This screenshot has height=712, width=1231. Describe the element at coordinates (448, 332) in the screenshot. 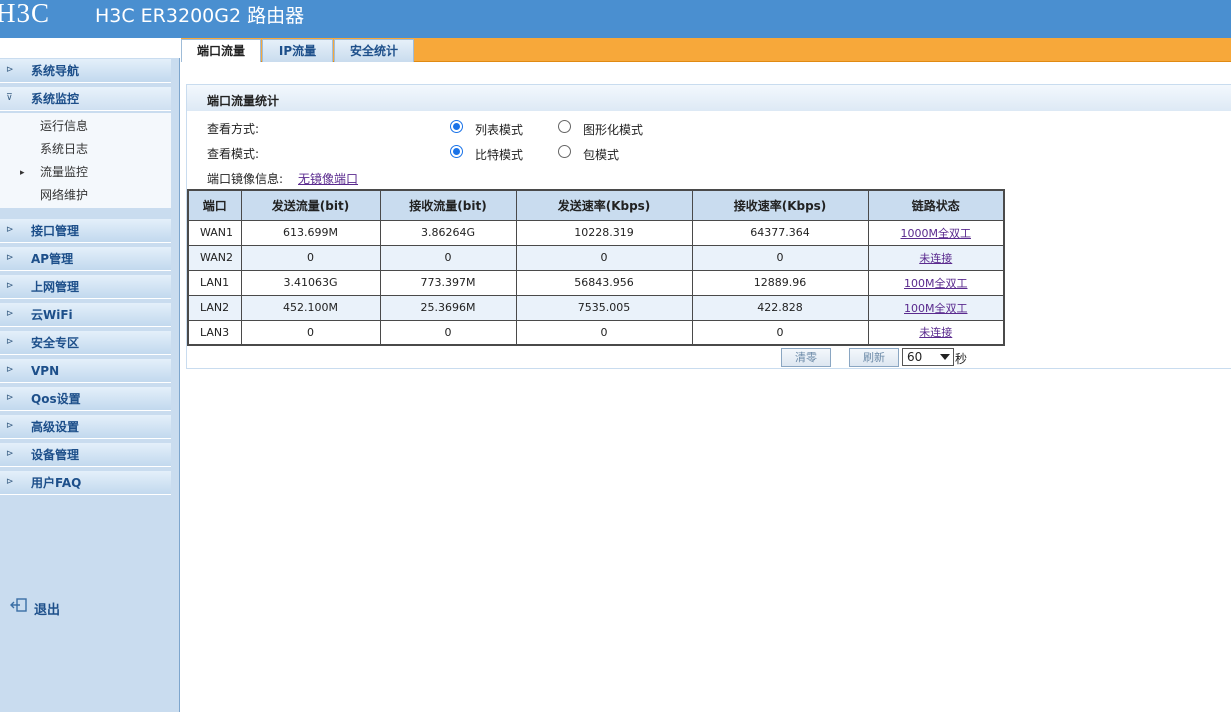

I see `cell-rx-traffic: 0` at that location.